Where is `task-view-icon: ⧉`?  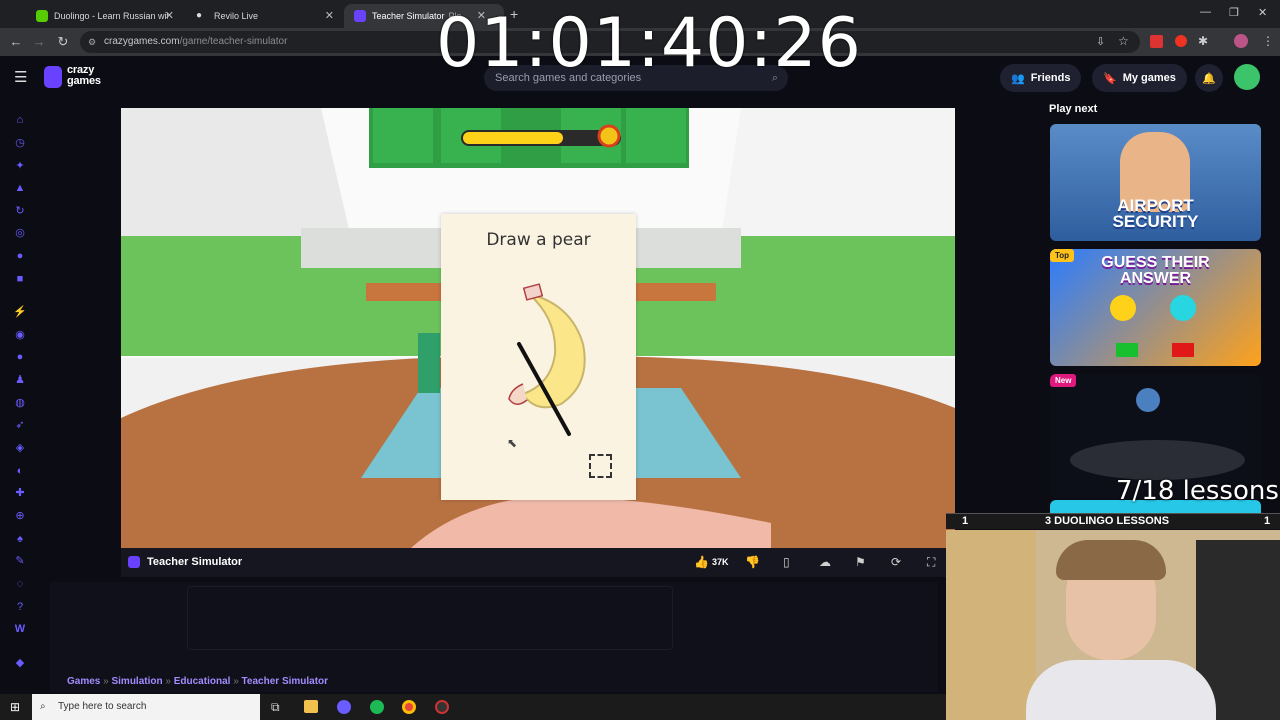
task-view-icon: ⧉ is located at coordinates (275, 707).